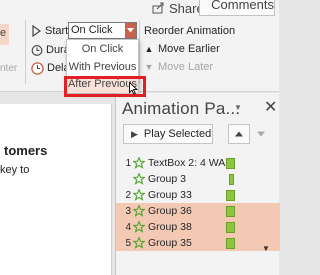 This screenshot has width=320, height=275. I want to click on pane-options-icon: ▼, so click(238, 107).